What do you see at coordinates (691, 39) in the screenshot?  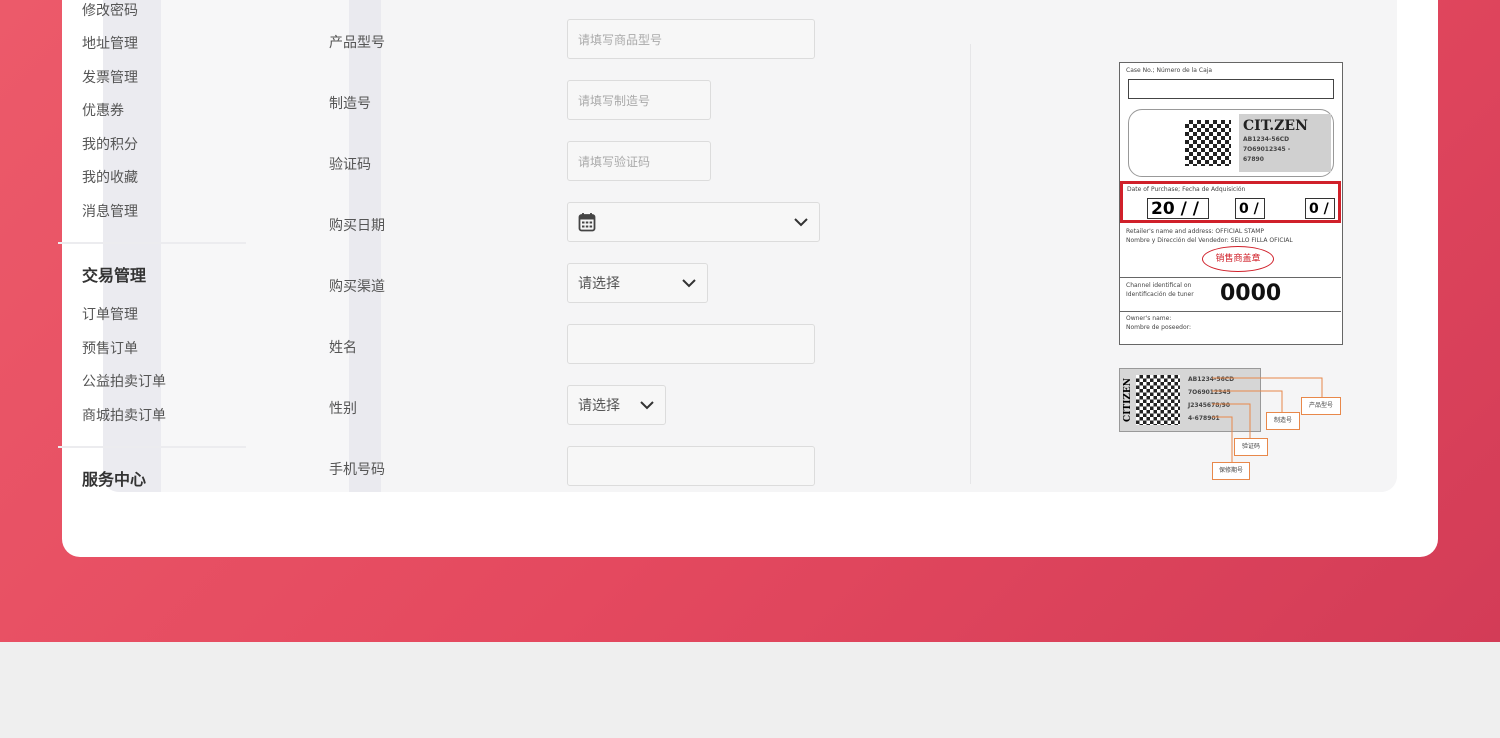 I see `model-input: 请填写商品型号` at bounding box center [691, 39].